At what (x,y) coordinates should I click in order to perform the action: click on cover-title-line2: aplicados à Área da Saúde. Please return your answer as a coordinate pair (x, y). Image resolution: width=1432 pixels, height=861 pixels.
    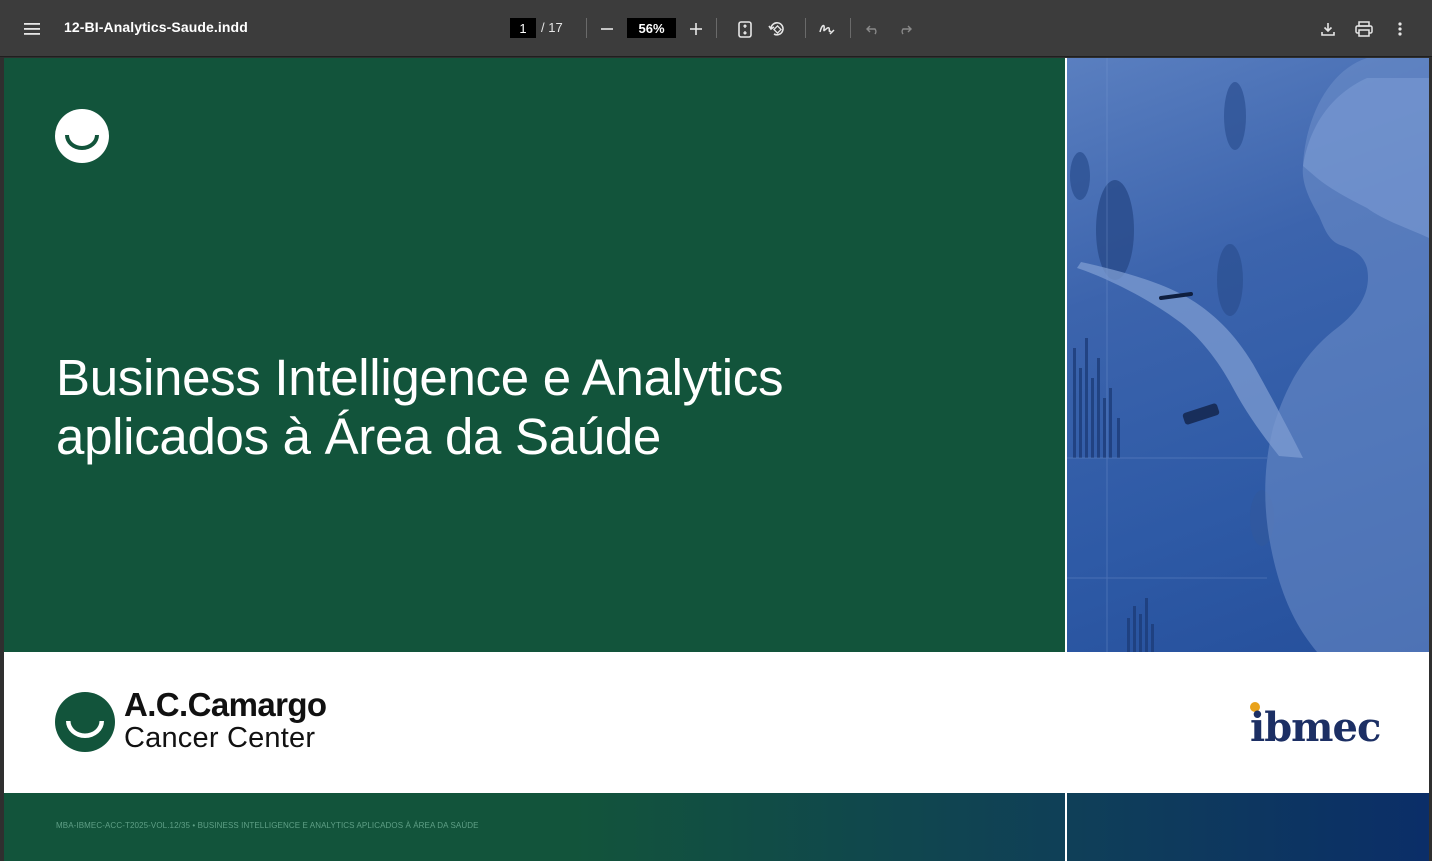
    Looking at the image, I should click on (358, 436).